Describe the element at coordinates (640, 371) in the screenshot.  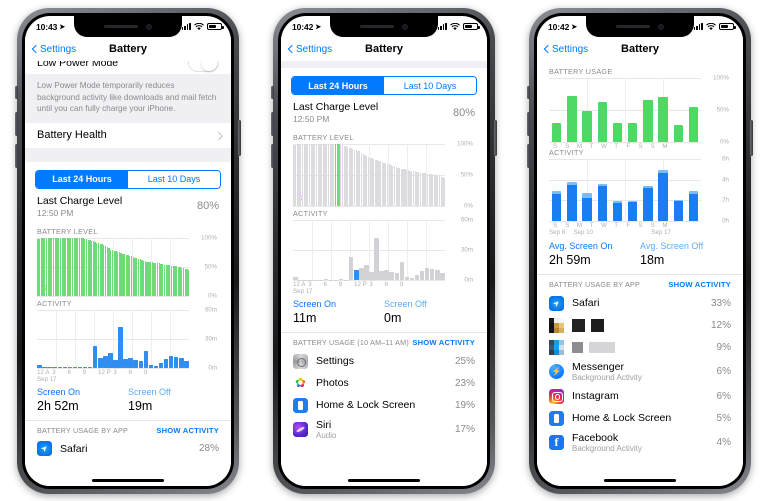
I see `app-usage-row: MessengerBackground Activity6%` at that location.